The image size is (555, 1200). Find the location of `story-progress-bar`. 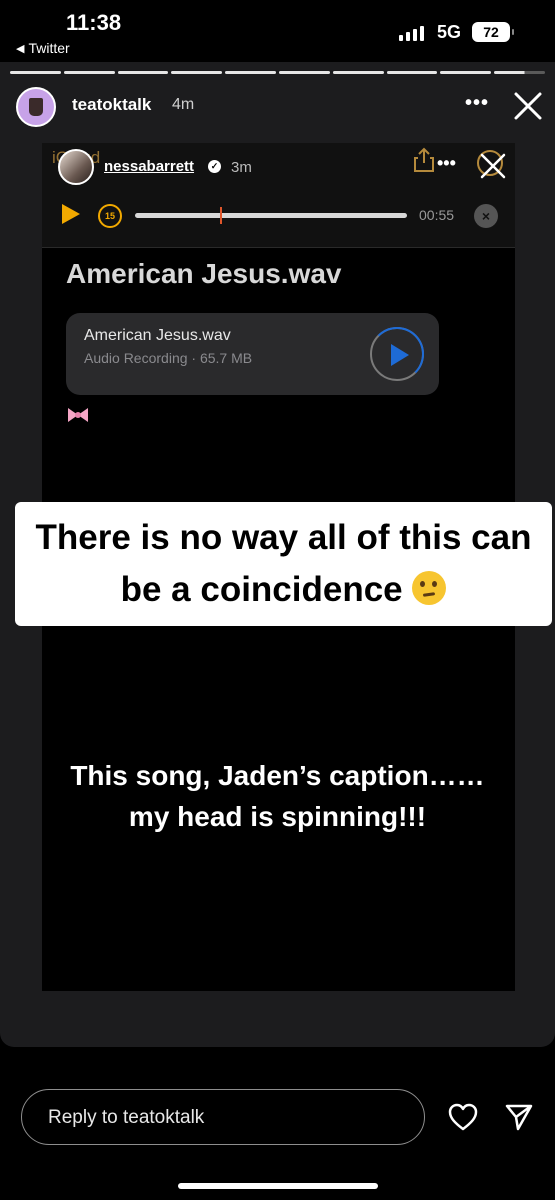

story-progress-bar is located at coordinates (277, 72).